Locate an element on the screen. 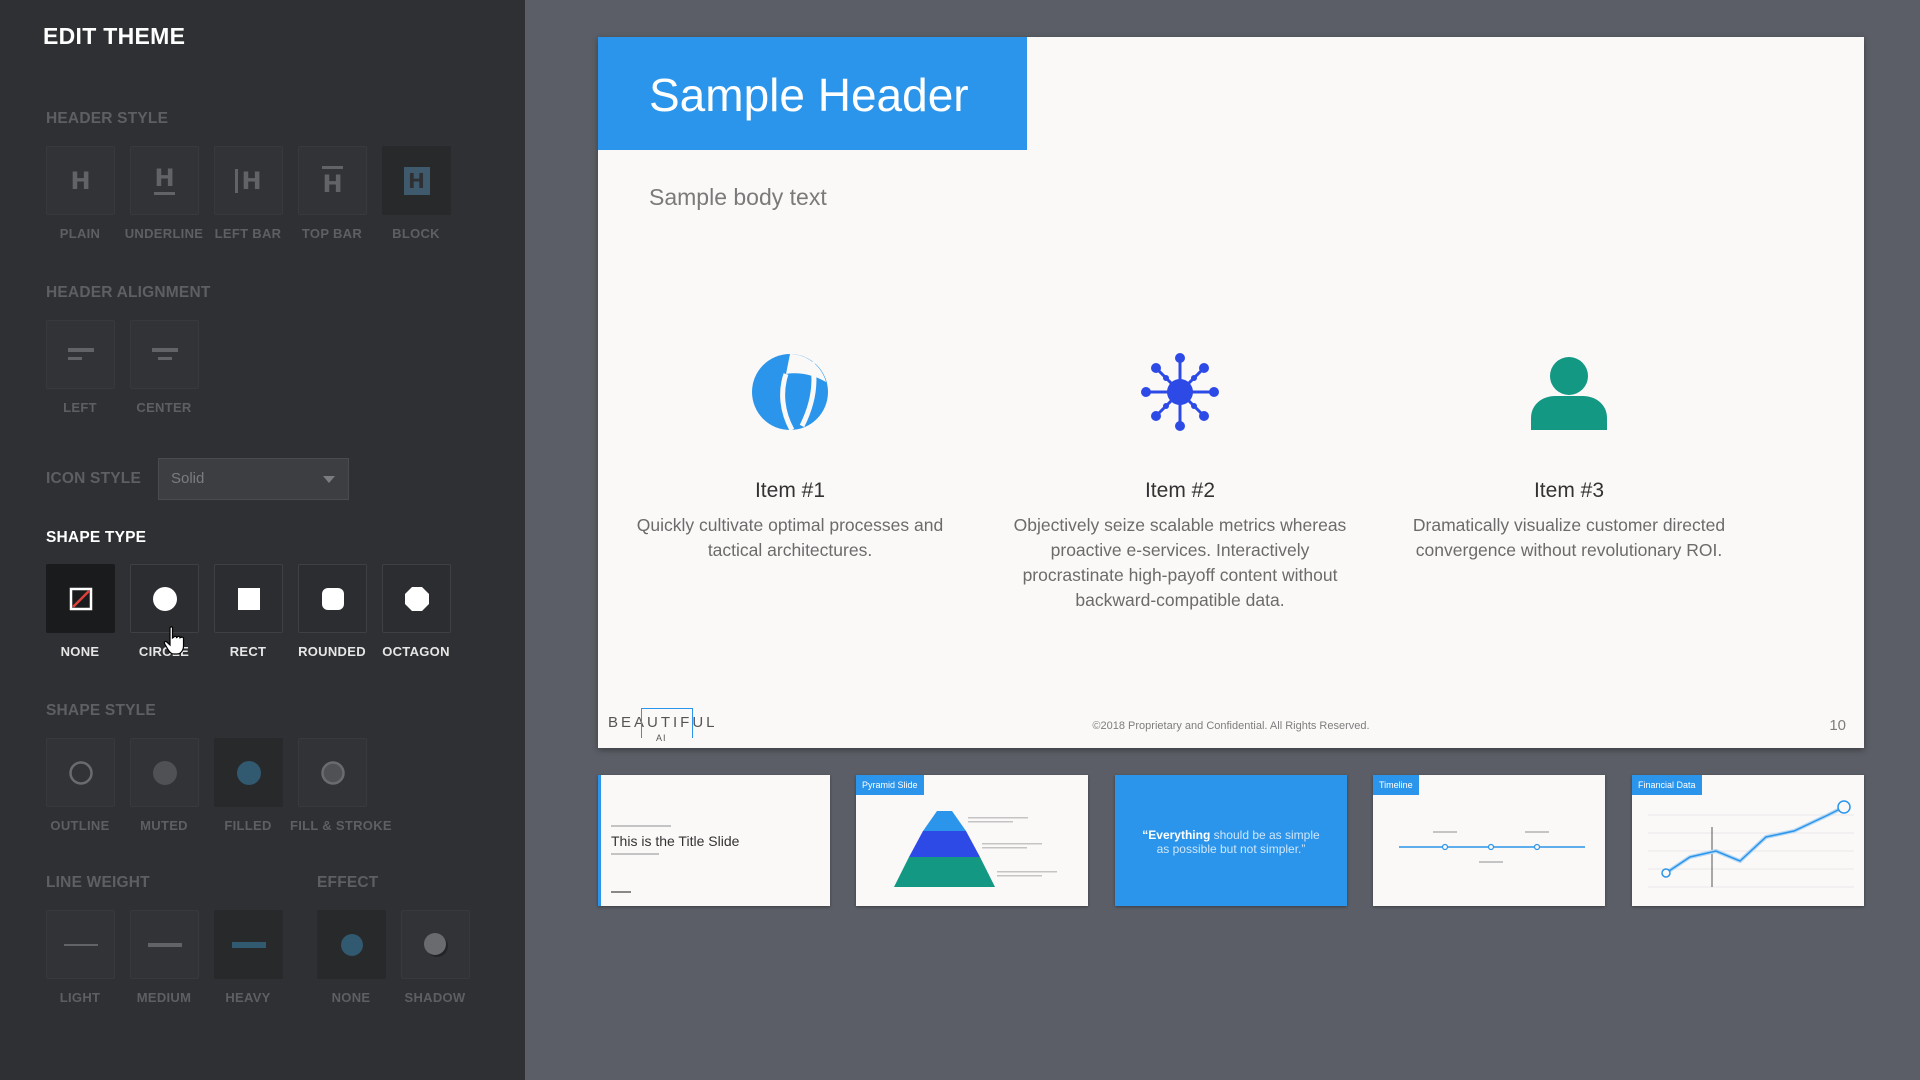 The image size is (1920, 1080). line-chart-icon is located at coordinates (1751, 844).